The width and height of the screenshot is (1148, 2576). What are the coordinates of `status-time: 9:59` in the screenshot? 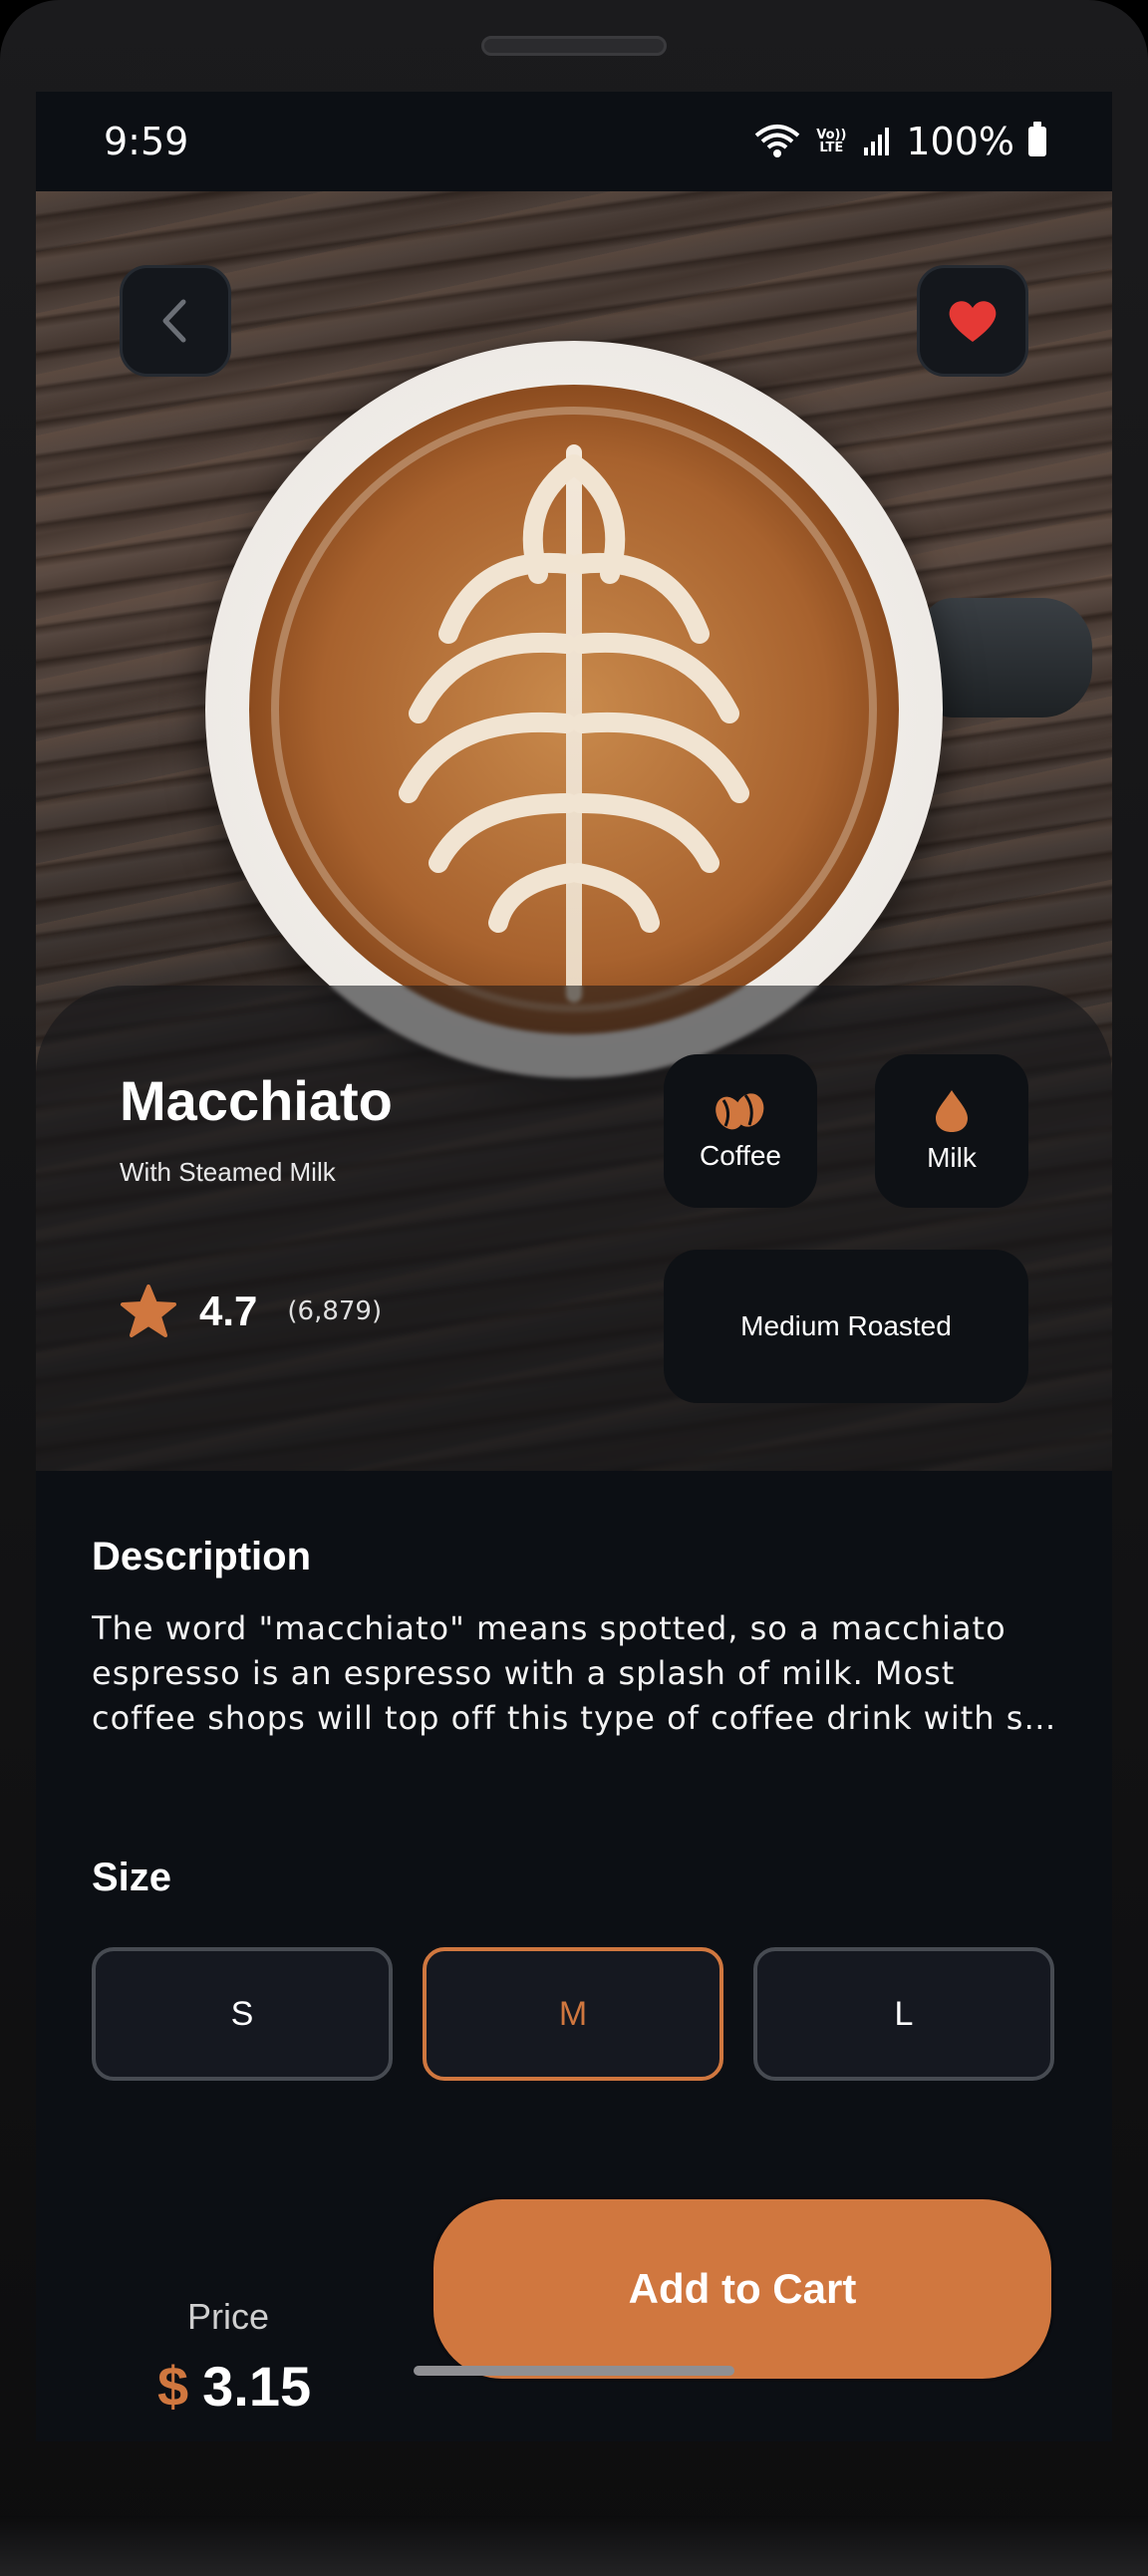 It's located at (146, 141).